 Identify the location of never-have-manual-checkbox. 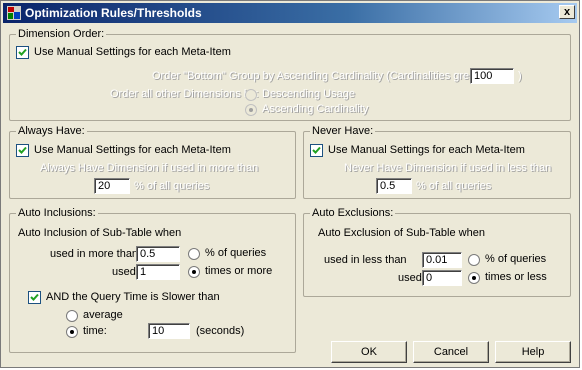
(316, 150).